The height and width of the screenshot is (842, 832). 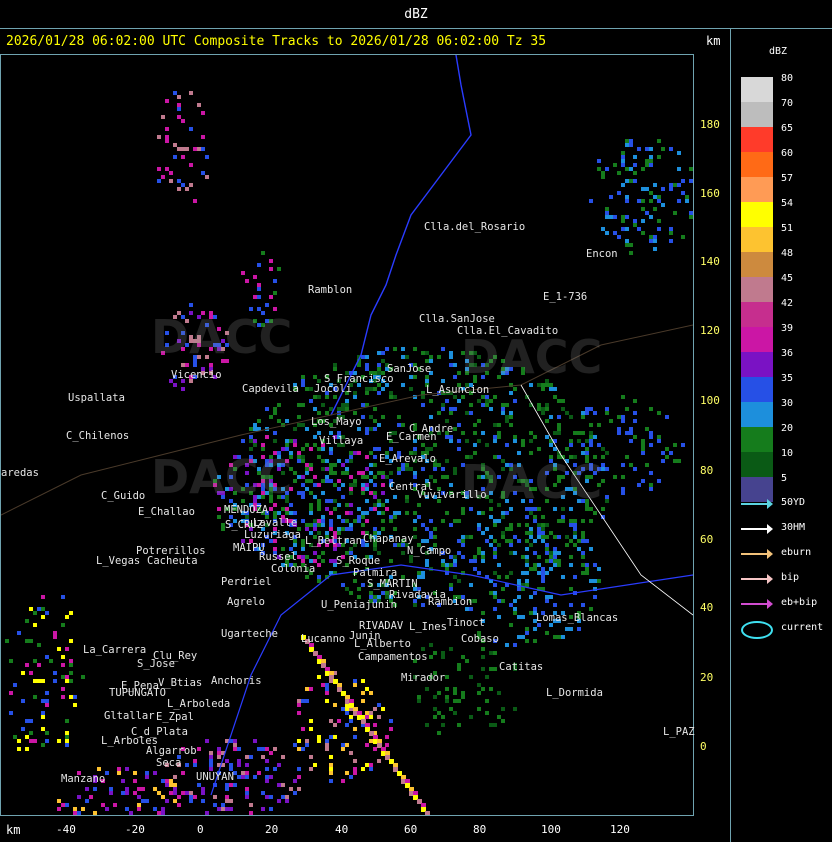 I want to click on scale-label: 60, so click(x=787, y=153).